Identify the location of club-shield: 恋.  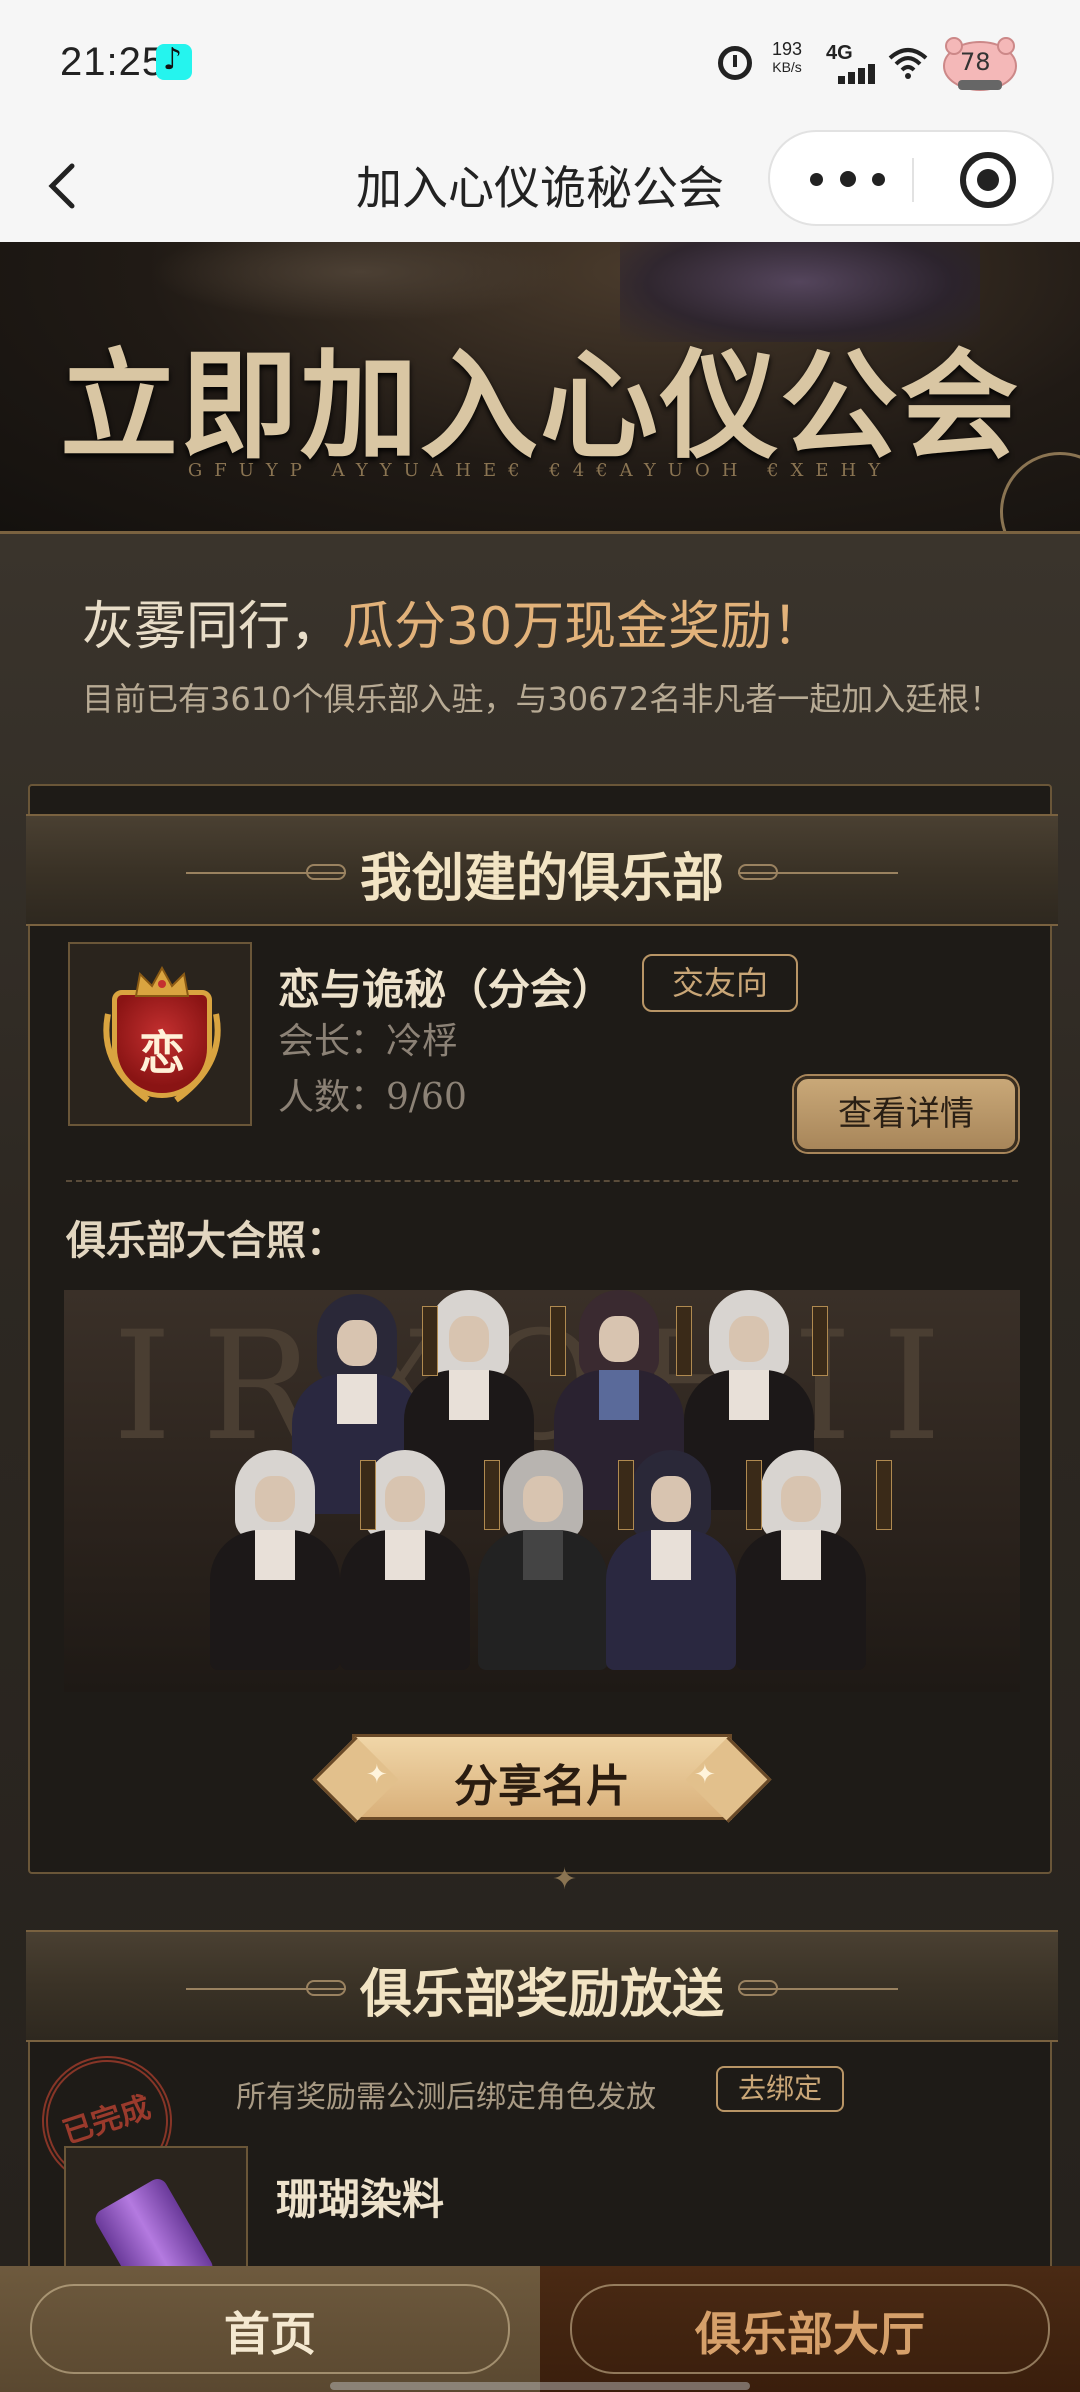
(162, 1044).